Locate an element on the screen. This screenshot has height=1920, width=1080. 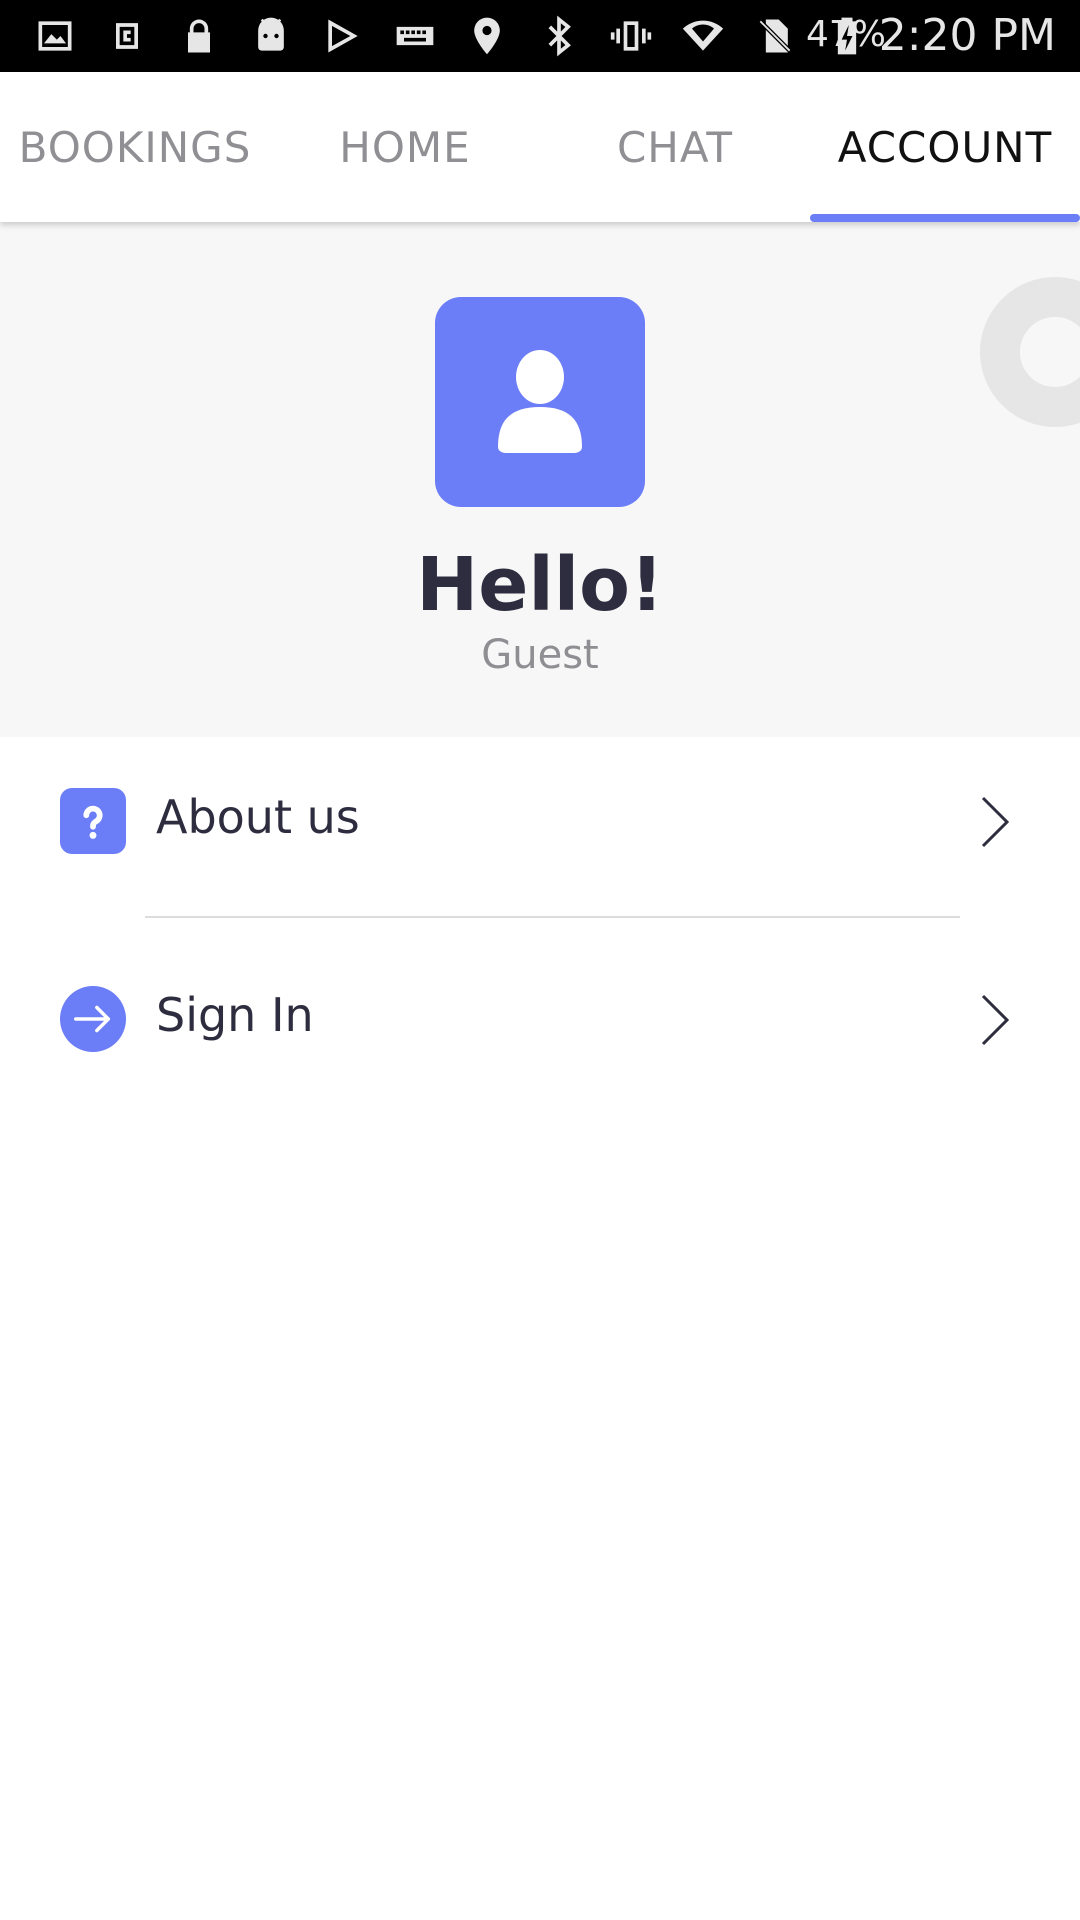
menu-item-label: Sign In is located at coordinates (235, 1015).